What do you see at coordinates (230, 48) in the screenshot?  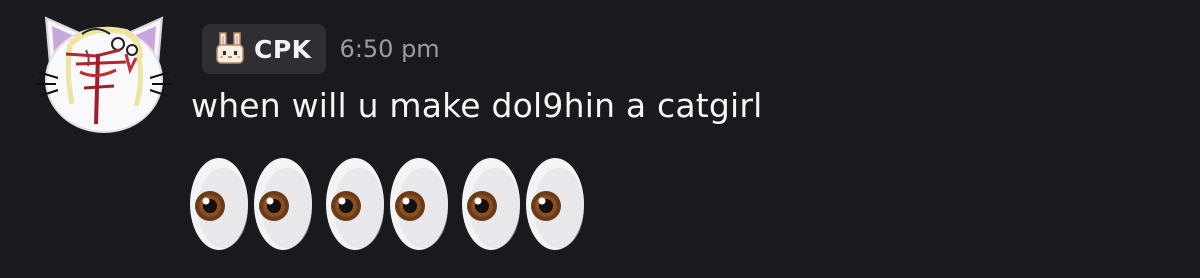 I see `bunny-icon` at bounding box center [230, 48].